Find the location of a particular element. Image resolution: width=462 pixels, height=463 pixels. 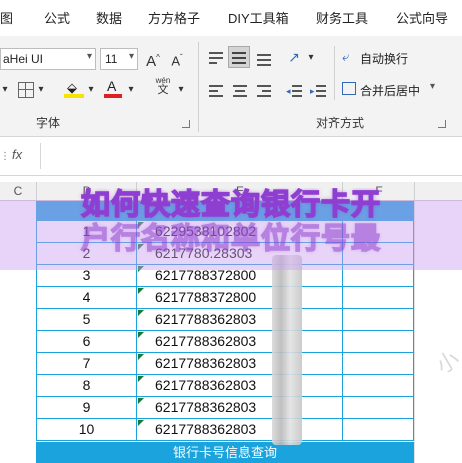

align-right-button is located at coordinates (264, 92).